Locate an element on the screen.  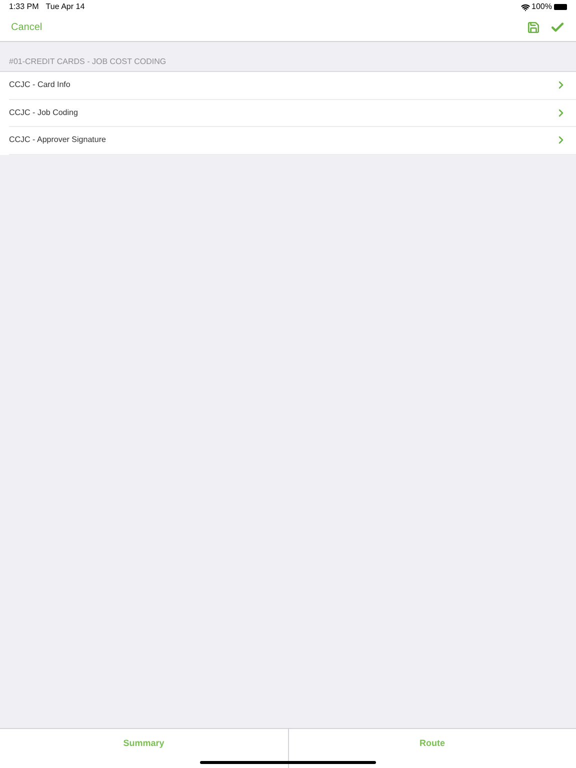
wifi-icon is located at coordinates (525, 7).